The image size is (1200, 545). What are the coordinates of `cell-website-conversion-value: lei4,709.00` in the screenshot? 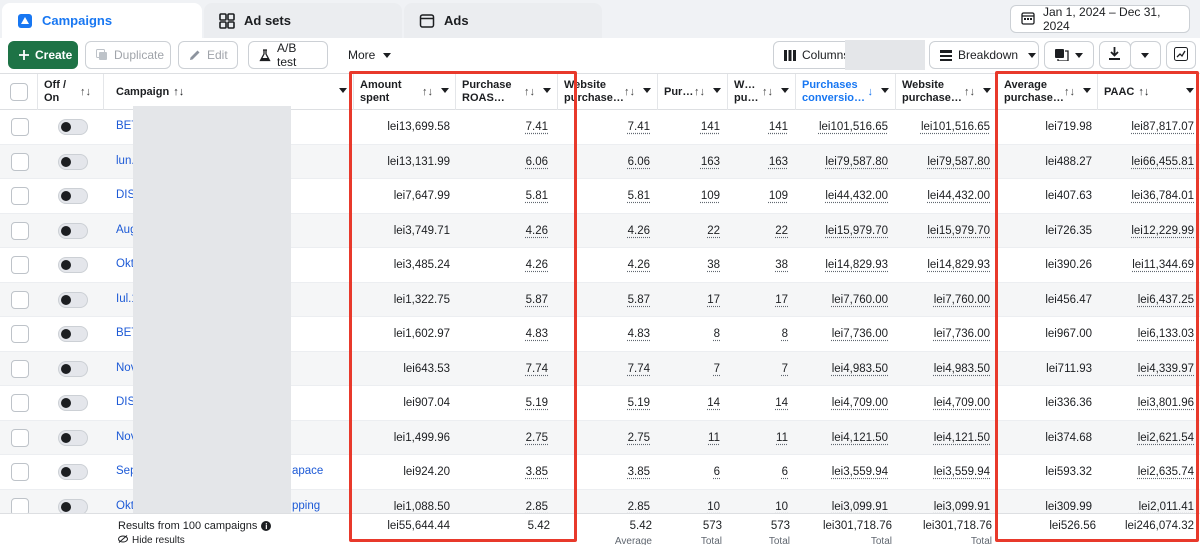 It's located at (943, 403).